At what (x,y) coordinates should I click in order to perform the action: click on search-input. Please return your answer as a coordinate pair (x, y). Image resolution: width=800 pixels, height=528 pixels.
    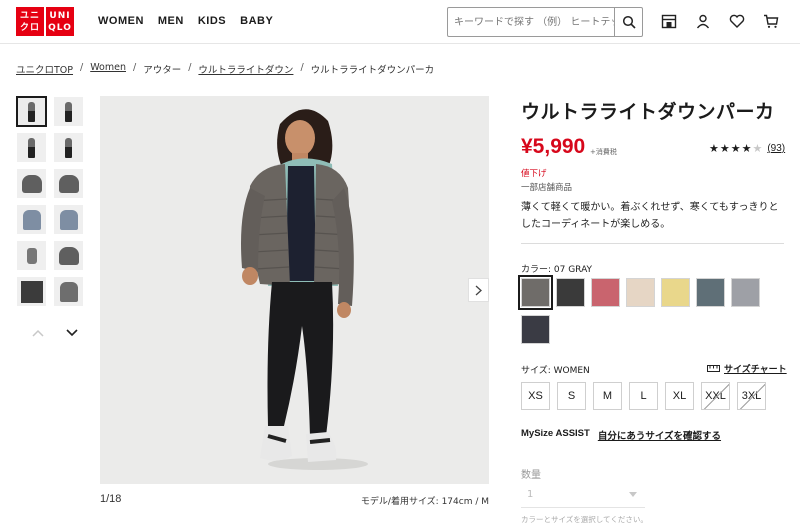
    Looking at the image, I should click on (531, 22).